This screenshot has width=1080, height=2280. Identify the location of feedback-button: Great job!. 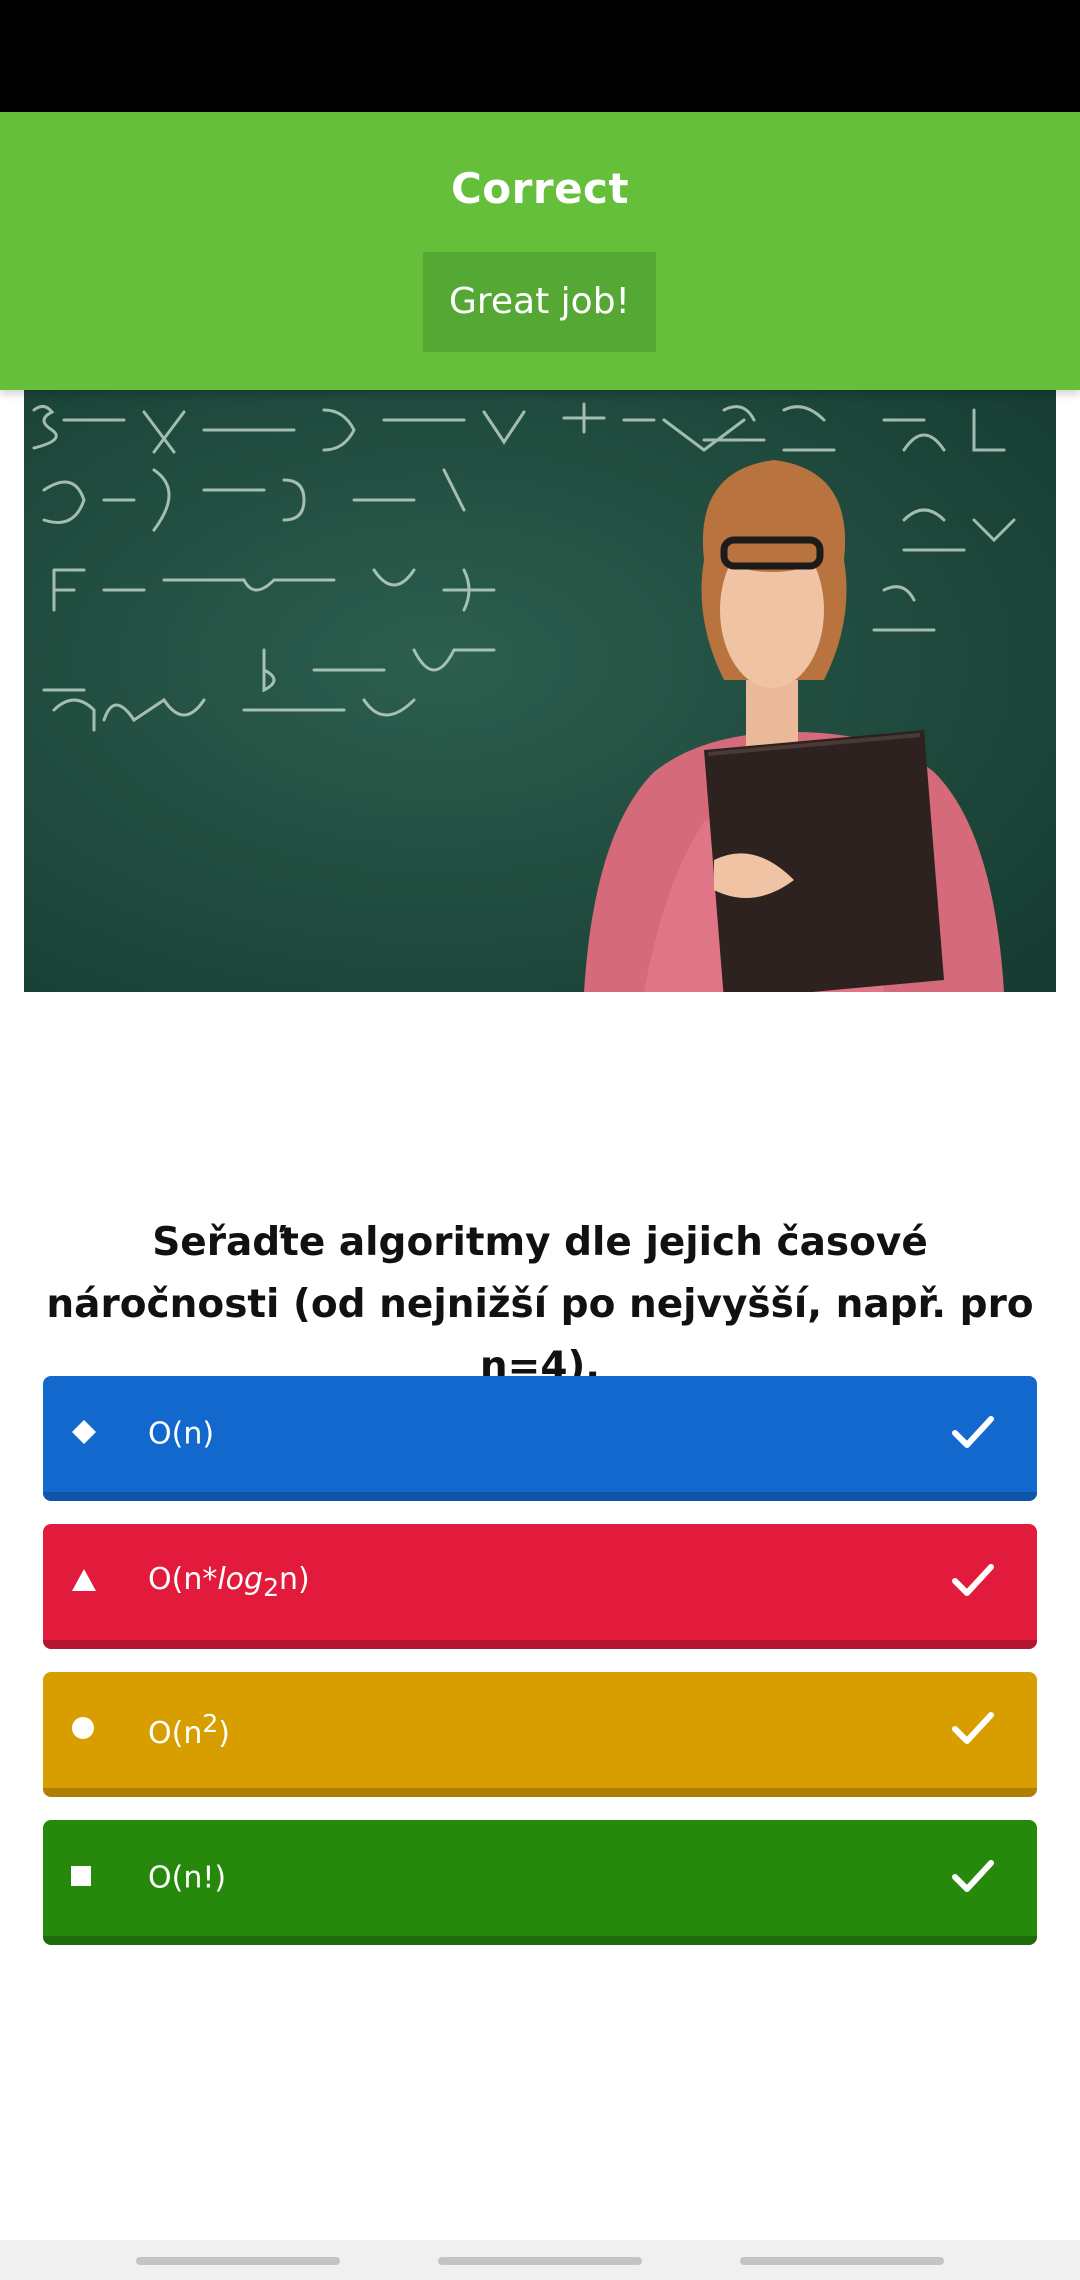
(539, 302).